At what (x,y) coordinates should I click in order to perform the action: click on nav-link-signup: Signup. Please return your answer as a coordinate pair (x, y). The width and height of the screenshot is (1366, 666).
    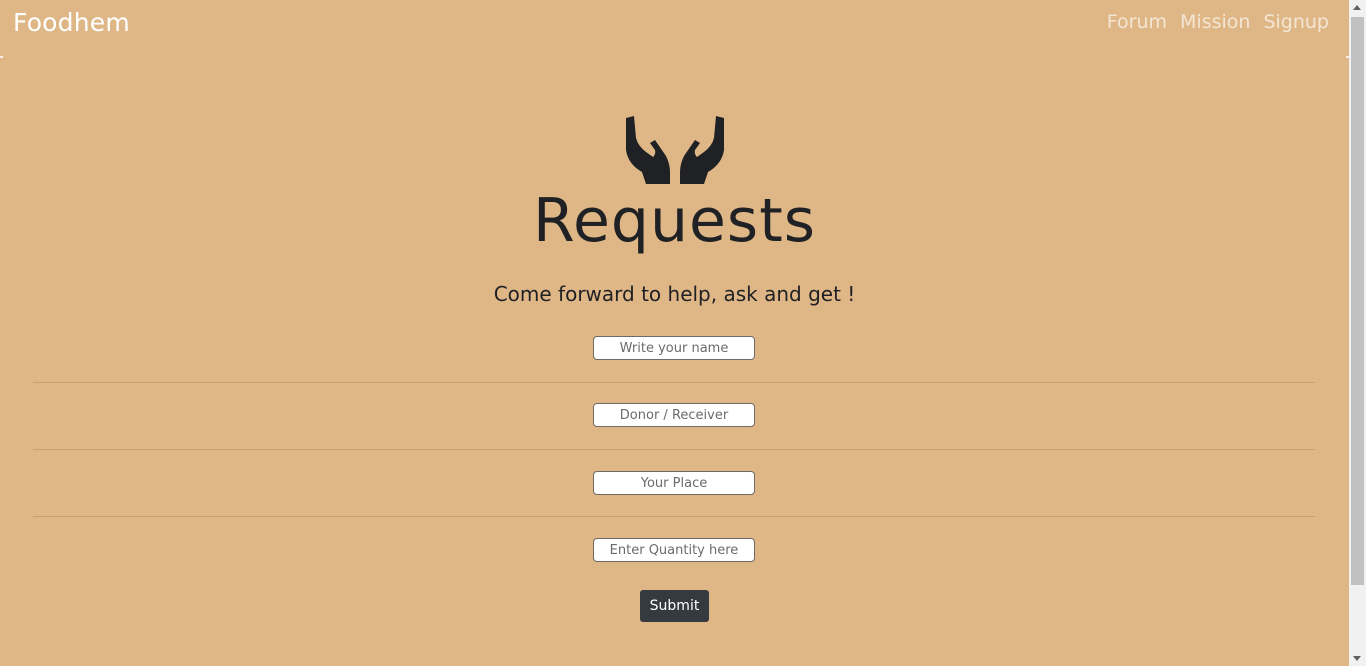
    Looking at the image, I should click on (1296, 22).